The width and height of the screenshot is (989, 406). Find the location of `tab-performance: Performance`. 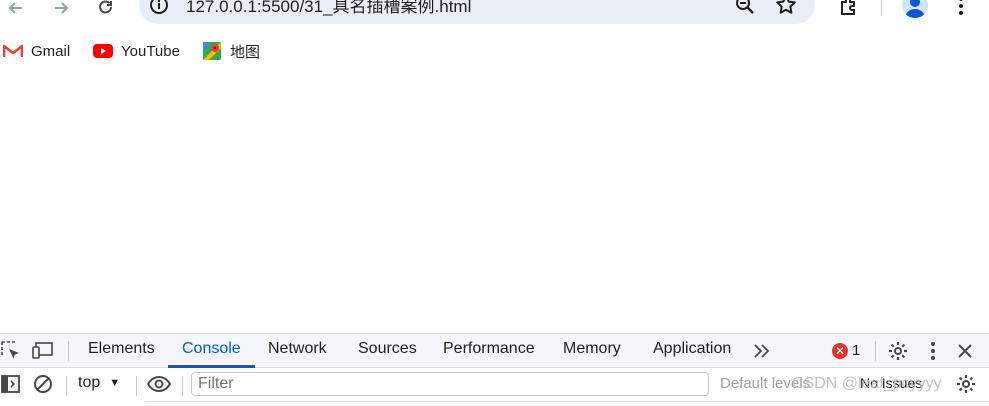

tab-performance: Performance is located at coordinates (489, 349).